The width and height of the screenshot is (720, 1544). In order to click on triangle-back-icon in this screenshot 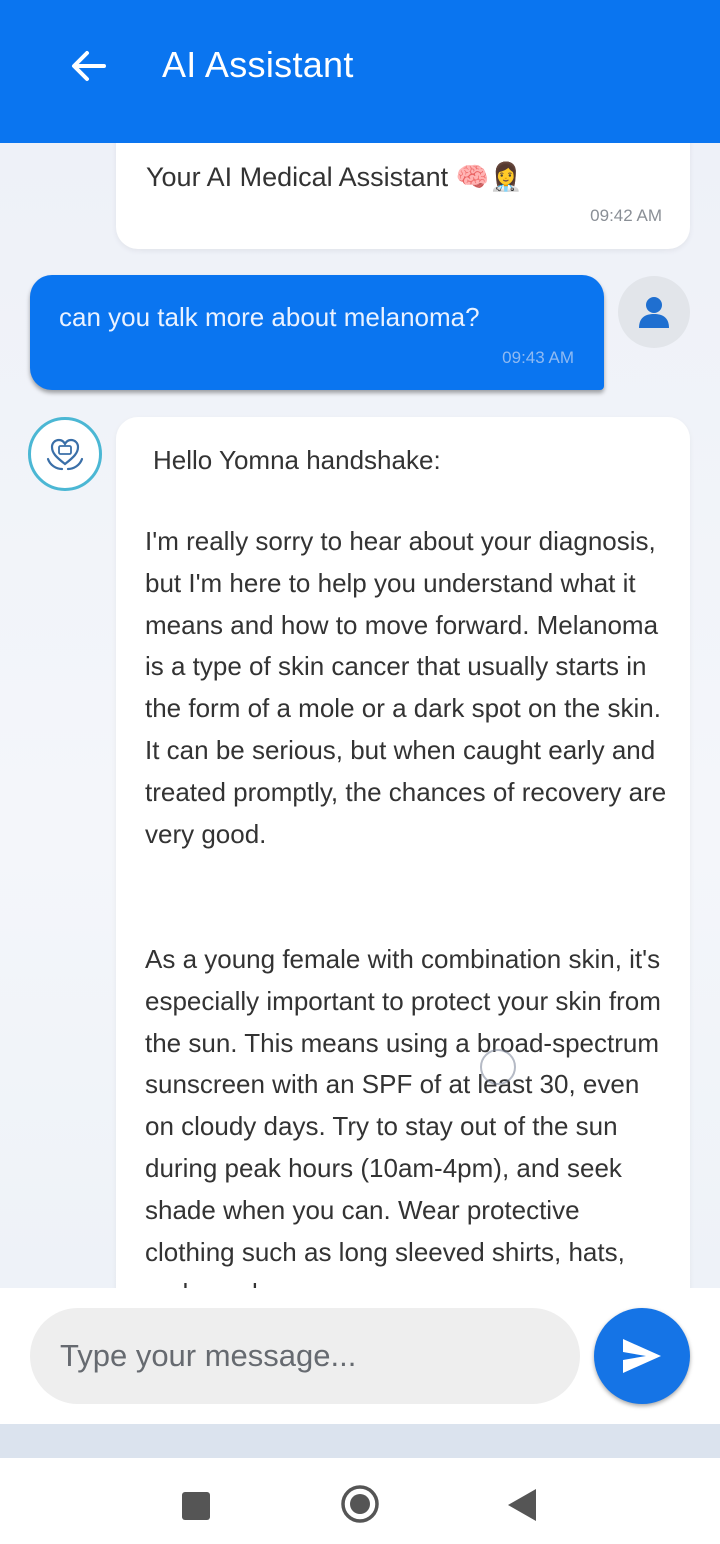, I will do `click(522, 1505)`.